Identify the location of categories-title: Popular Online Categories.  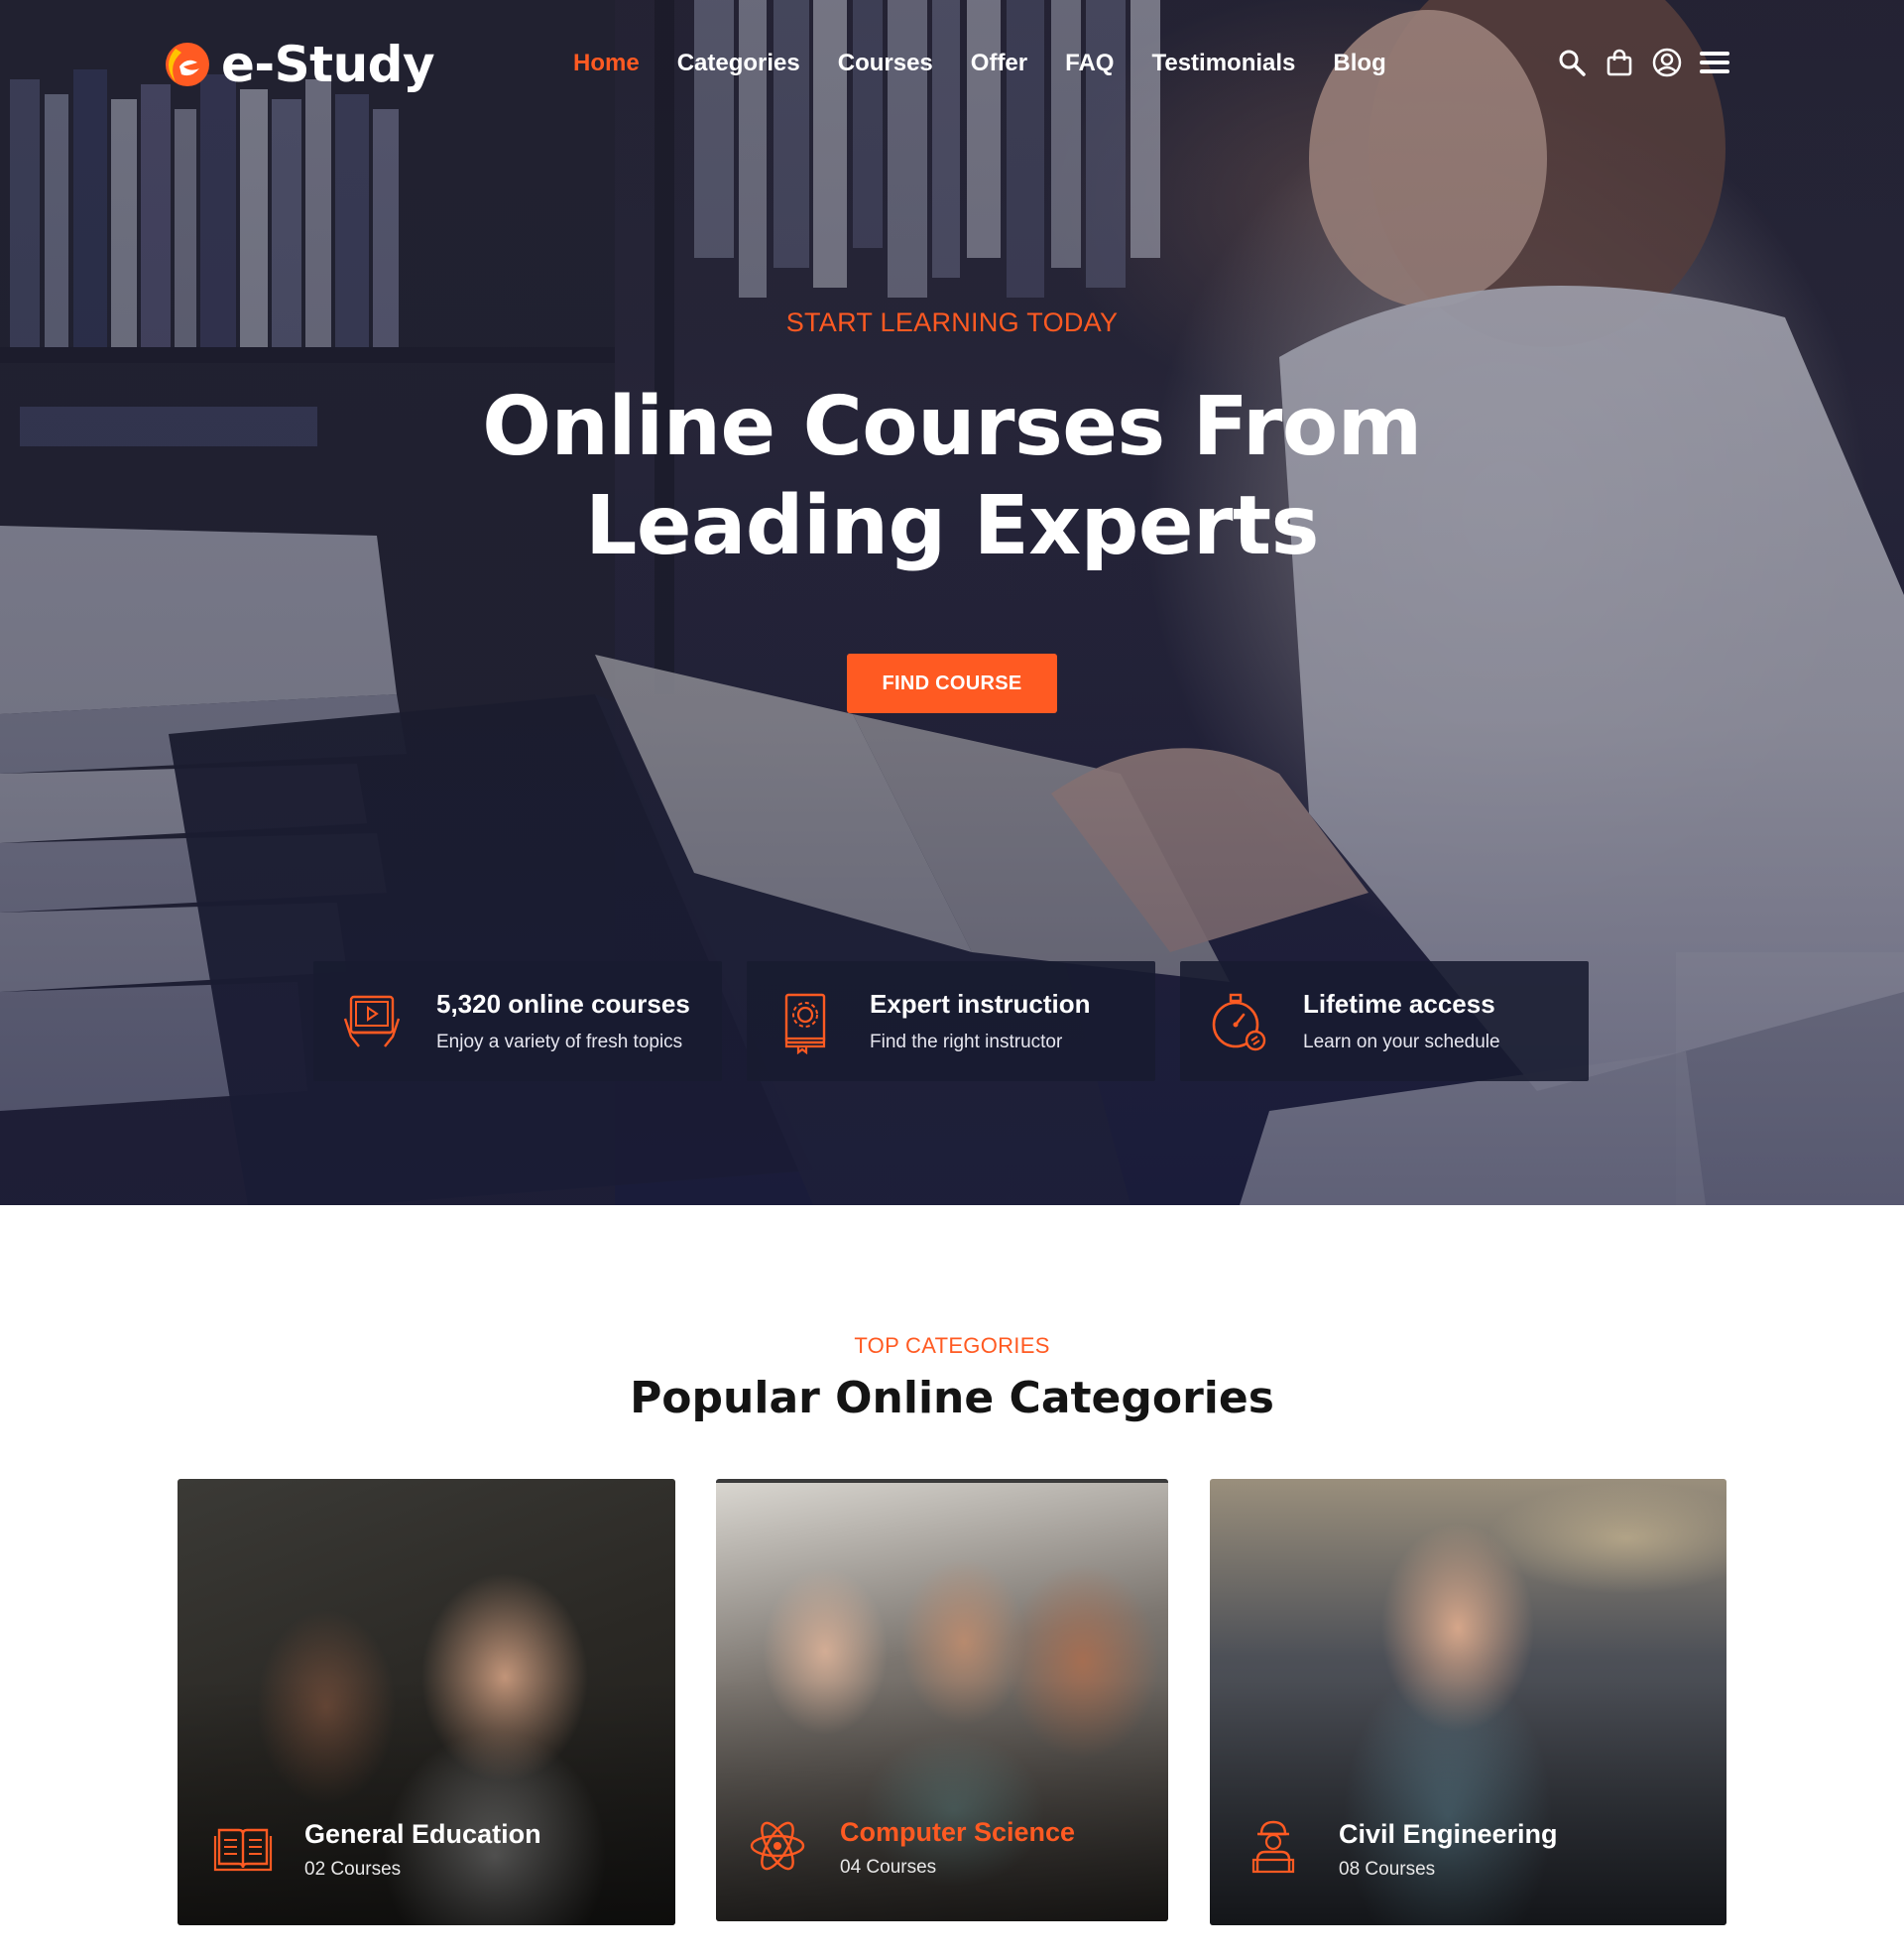
(952, 1398).